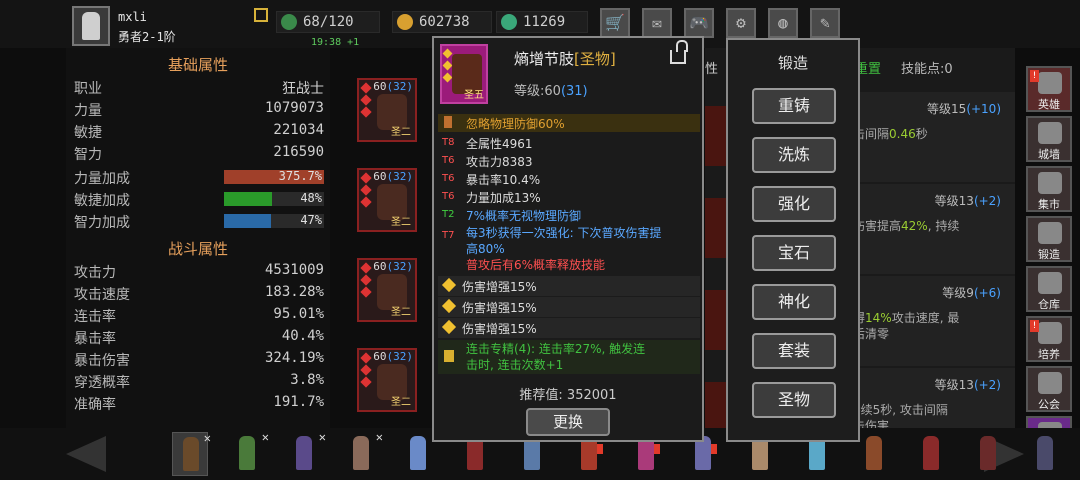 This screenshot has width=1080, height=480. Describe the element at coordinates (503, 198) in the screenshot. I see `affix-text: 力量加成13%` at that location.